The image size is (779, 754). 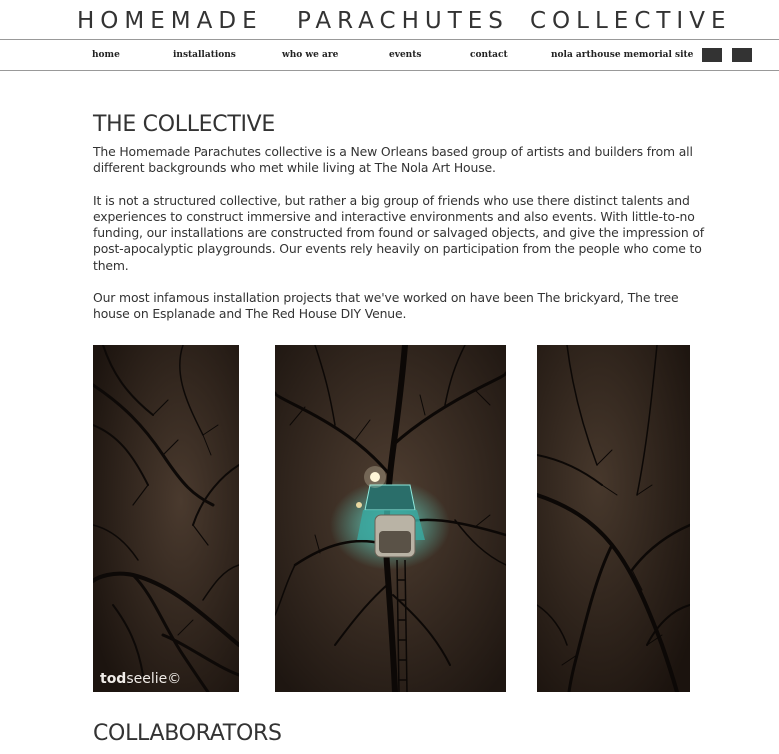 What do you see at coordinates (403, 21) in the screenshot?
I see `site-title-word-parachutes: PARACHUTES` at bounding box center [403, 21].